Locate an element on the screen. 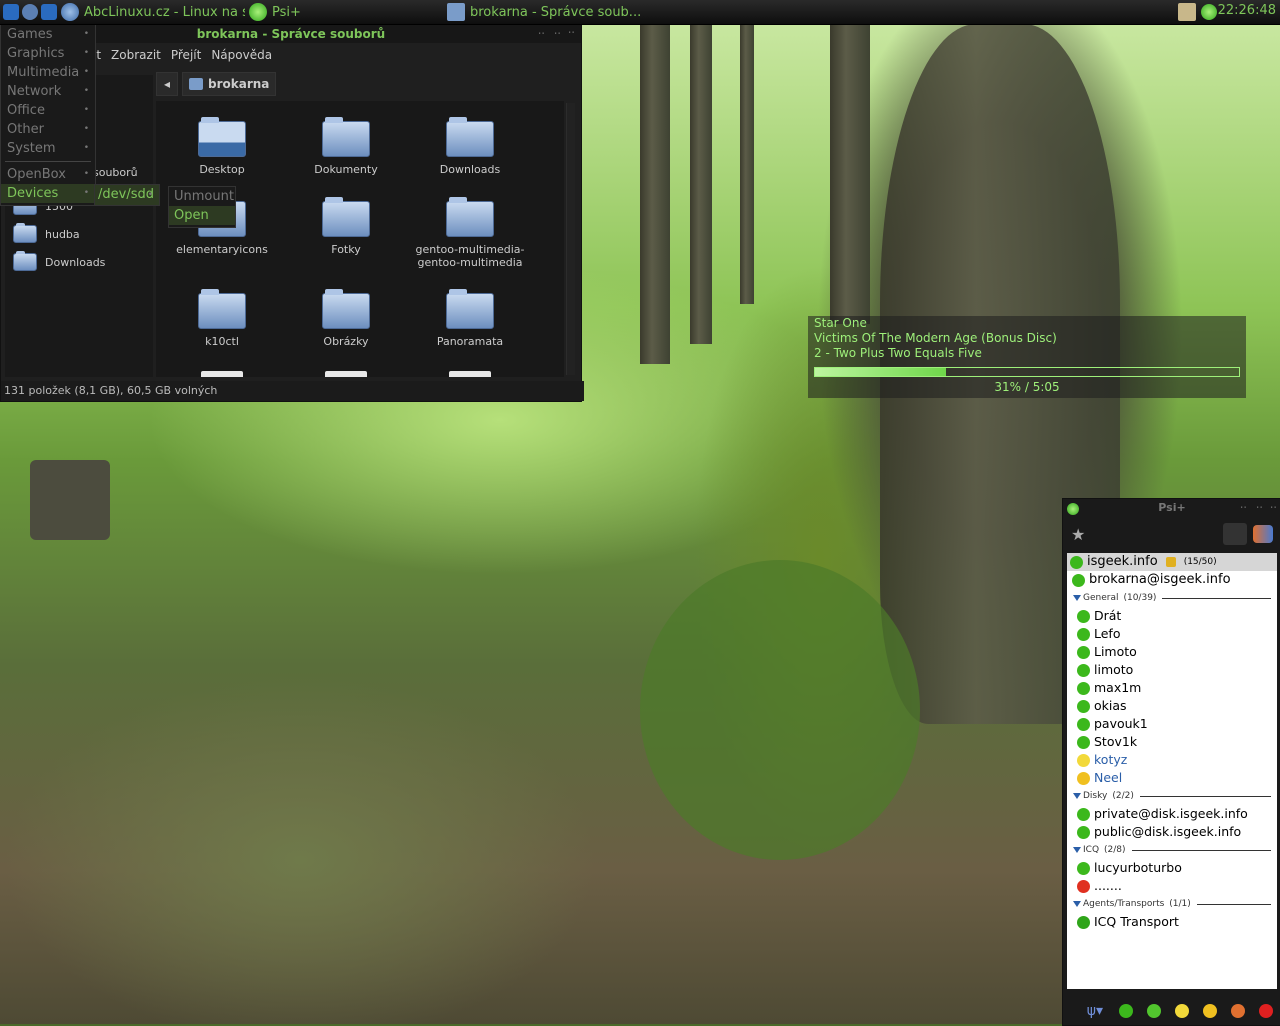  status-offline-icon is located at coordinates (1266, 1011).